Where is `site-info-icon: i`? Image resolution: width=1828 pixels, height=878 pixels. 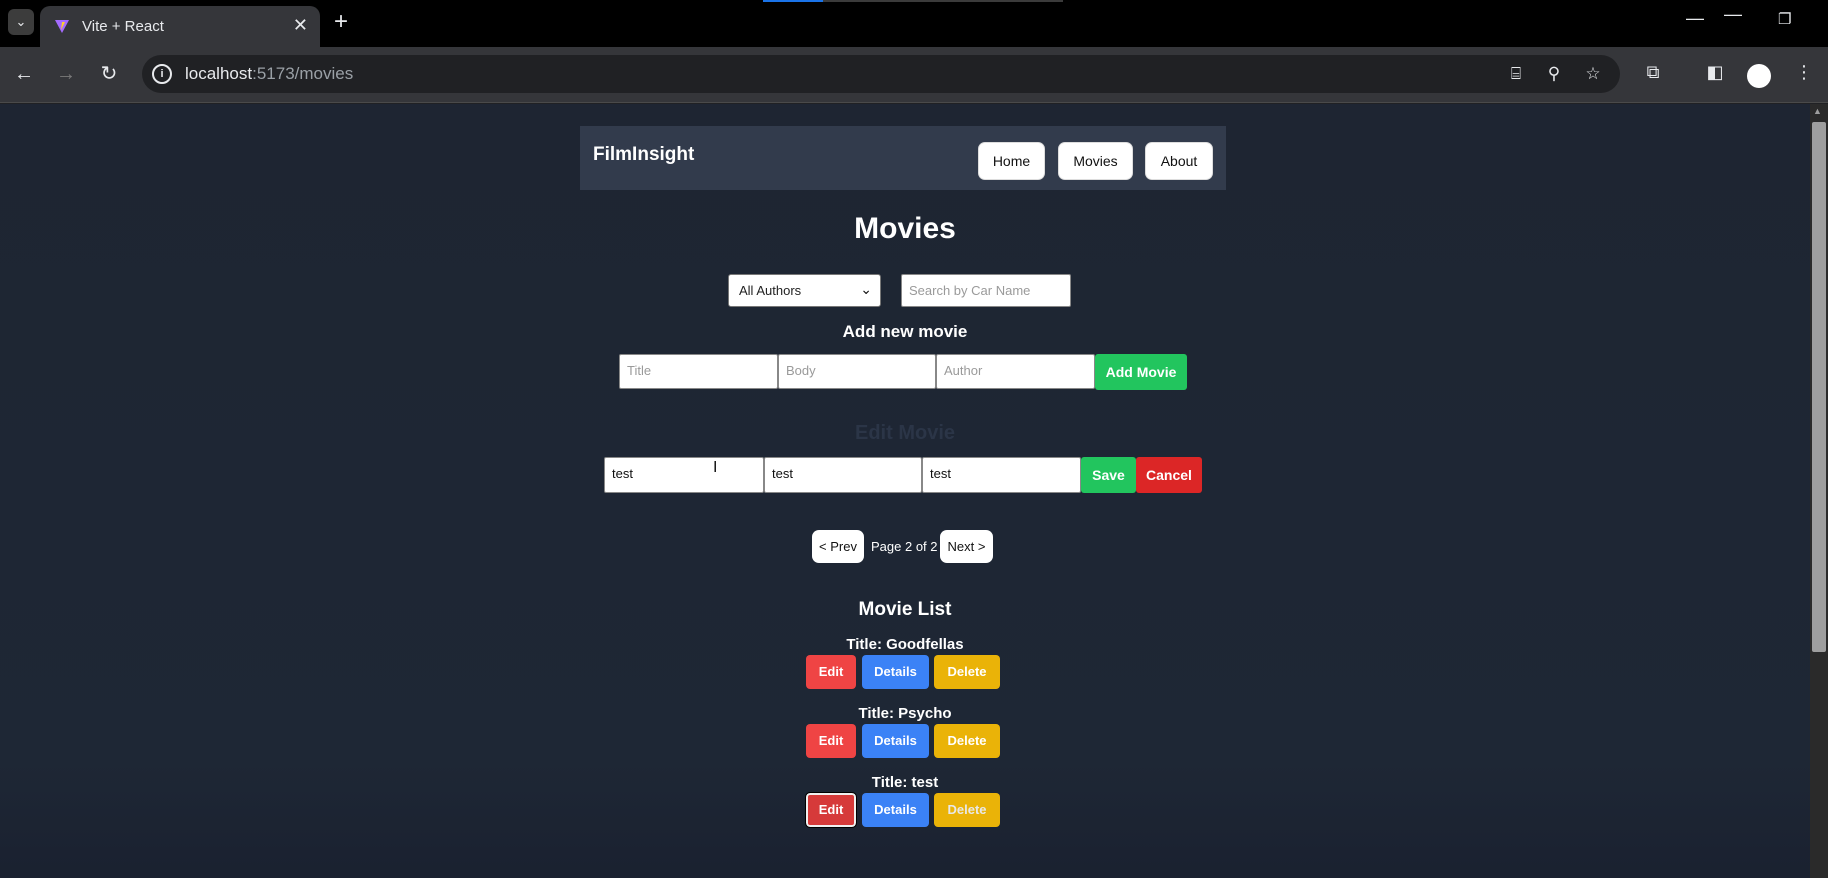
site-info-icon: i is located at coordinates (162, 74).